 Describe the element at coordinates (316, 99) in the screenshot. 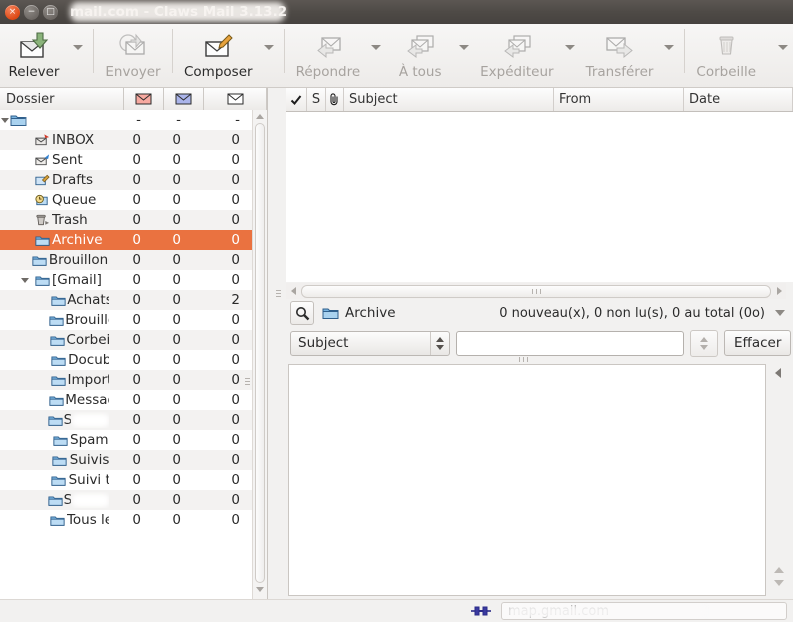

I see `message-column-status: S` at that location.